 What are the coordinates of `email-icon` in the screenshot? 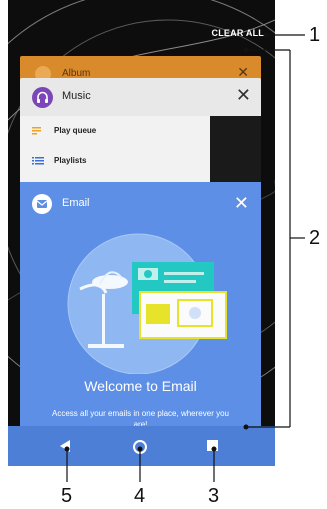 It's located at (42, 204).